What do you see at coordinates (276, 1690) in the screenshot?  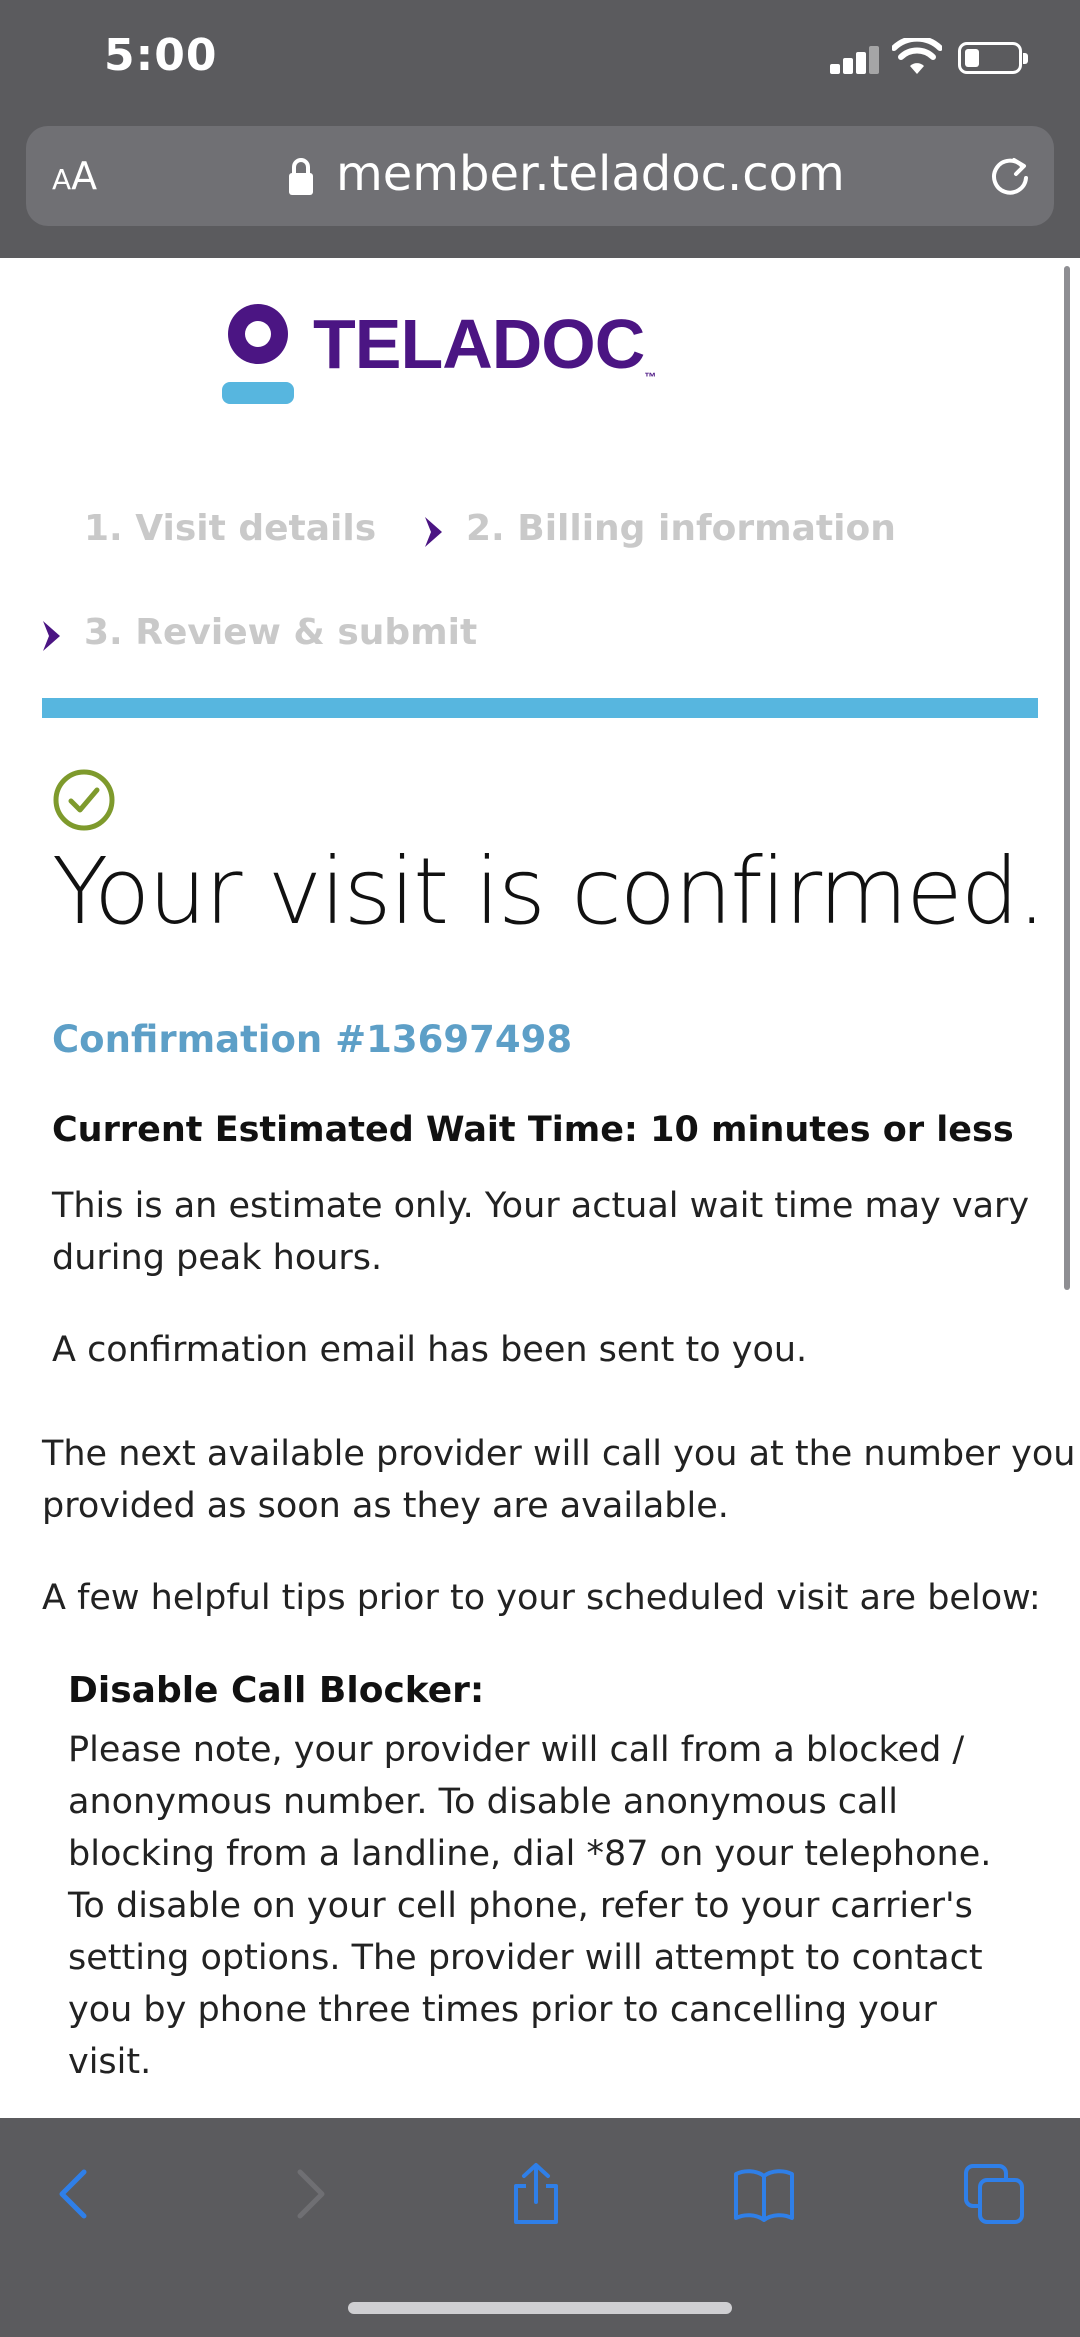 I see `tip-title: Disable Call Blocker:` at bounding box center [276, 1690].